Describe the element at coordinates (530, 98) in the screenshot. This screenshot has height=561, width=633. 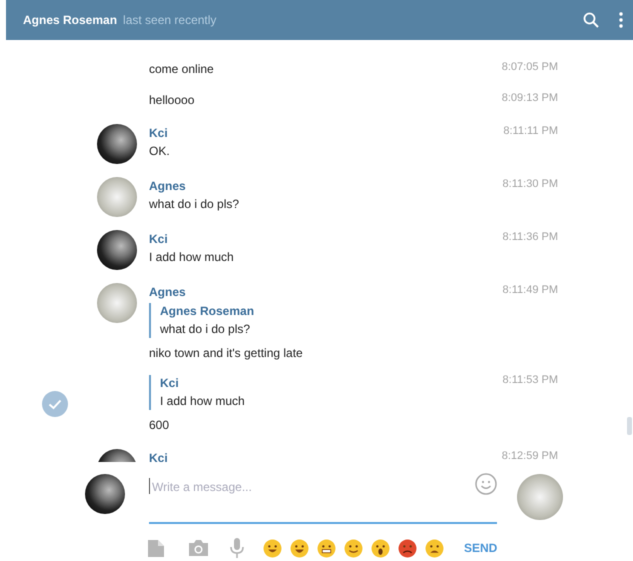
I see `message-time: 8:09:13 PM` at that location.